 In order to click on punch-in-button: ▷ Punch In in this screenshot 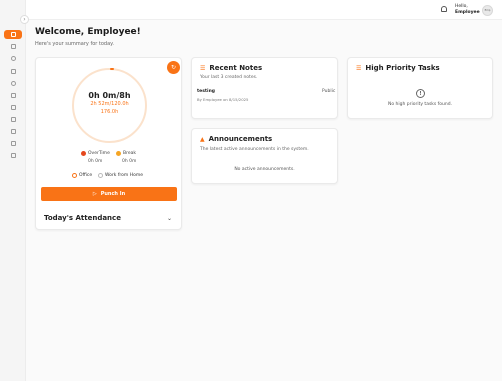, I will do `click(109, 194)`.